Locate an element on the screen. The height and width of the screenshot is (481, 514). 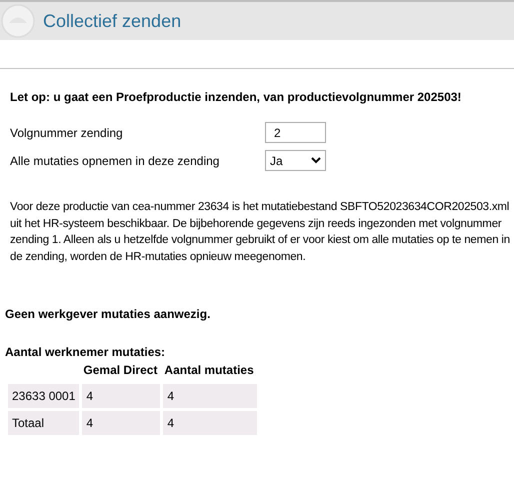
table-cell: Totaal is located at coordinates (44, 423).